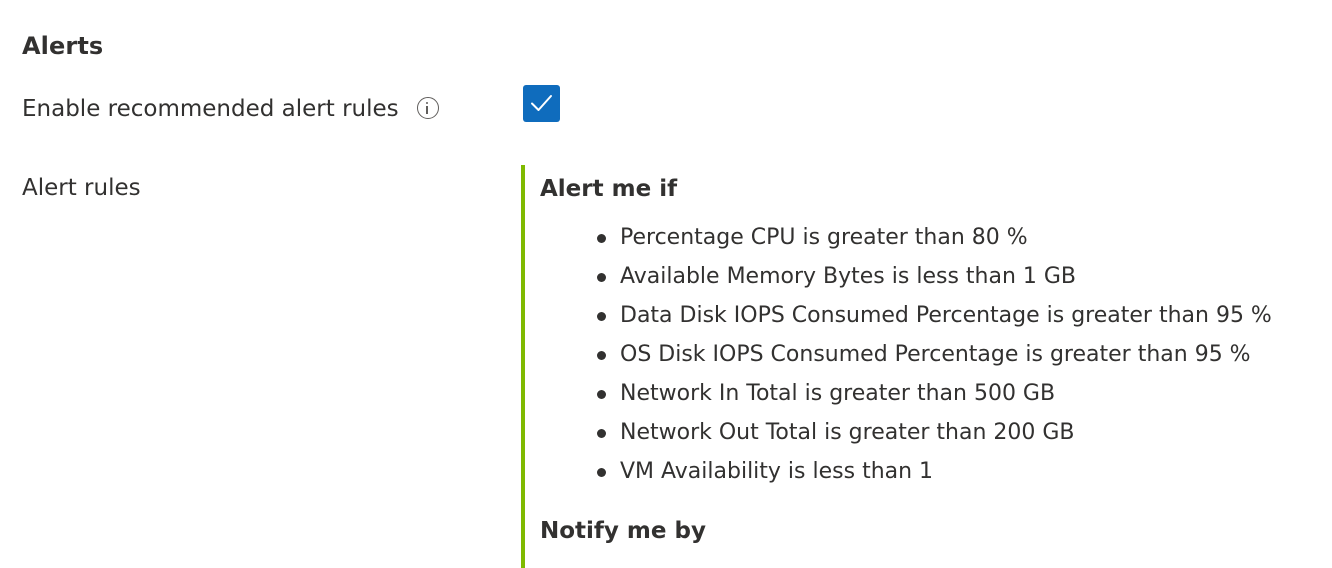  What do you see at coordinates (777, 471) in the screenshot?
I see `alert-rule-text: VM Availability is less than 1` at bounding box center [777, 471].